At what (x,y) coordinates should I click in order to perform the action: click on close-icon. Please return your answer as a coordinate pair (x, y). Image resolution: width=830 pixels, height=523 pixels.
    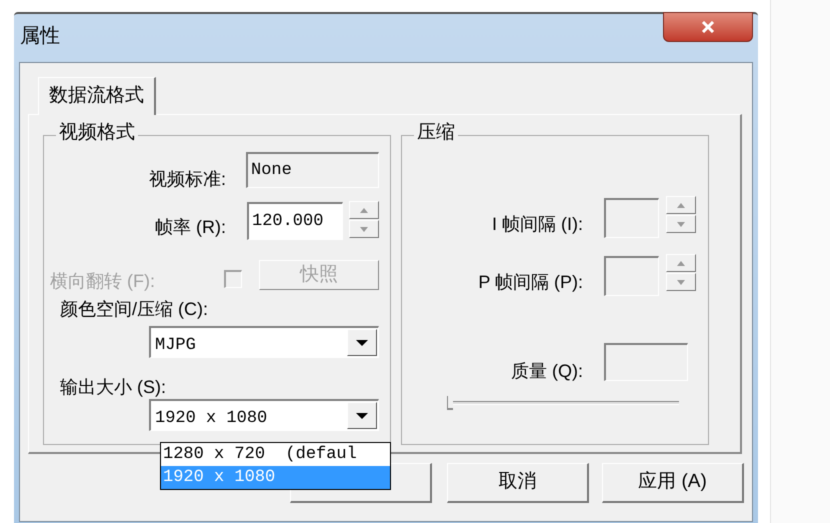
    Looking at the image, I should click on (708, 27).